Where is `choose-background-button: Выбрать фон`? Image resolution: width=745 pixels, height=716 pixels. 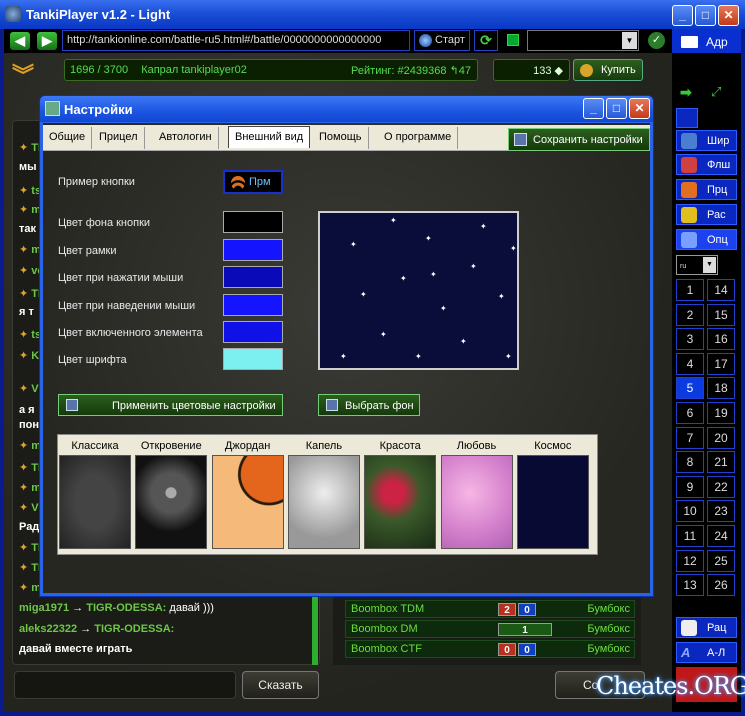
choose-background-button: Выбрать фон is located at coordinates (369, 405).